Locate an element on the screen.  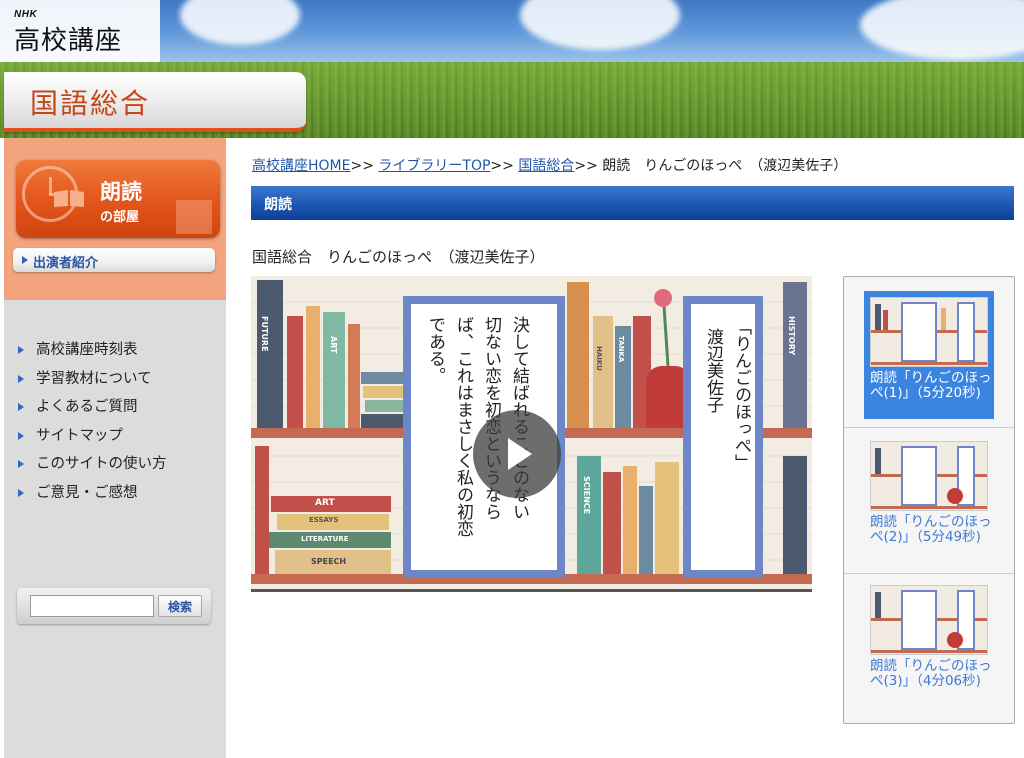
reading-room-button: 朗読 の部屋 is located at coordinates (118, 199).